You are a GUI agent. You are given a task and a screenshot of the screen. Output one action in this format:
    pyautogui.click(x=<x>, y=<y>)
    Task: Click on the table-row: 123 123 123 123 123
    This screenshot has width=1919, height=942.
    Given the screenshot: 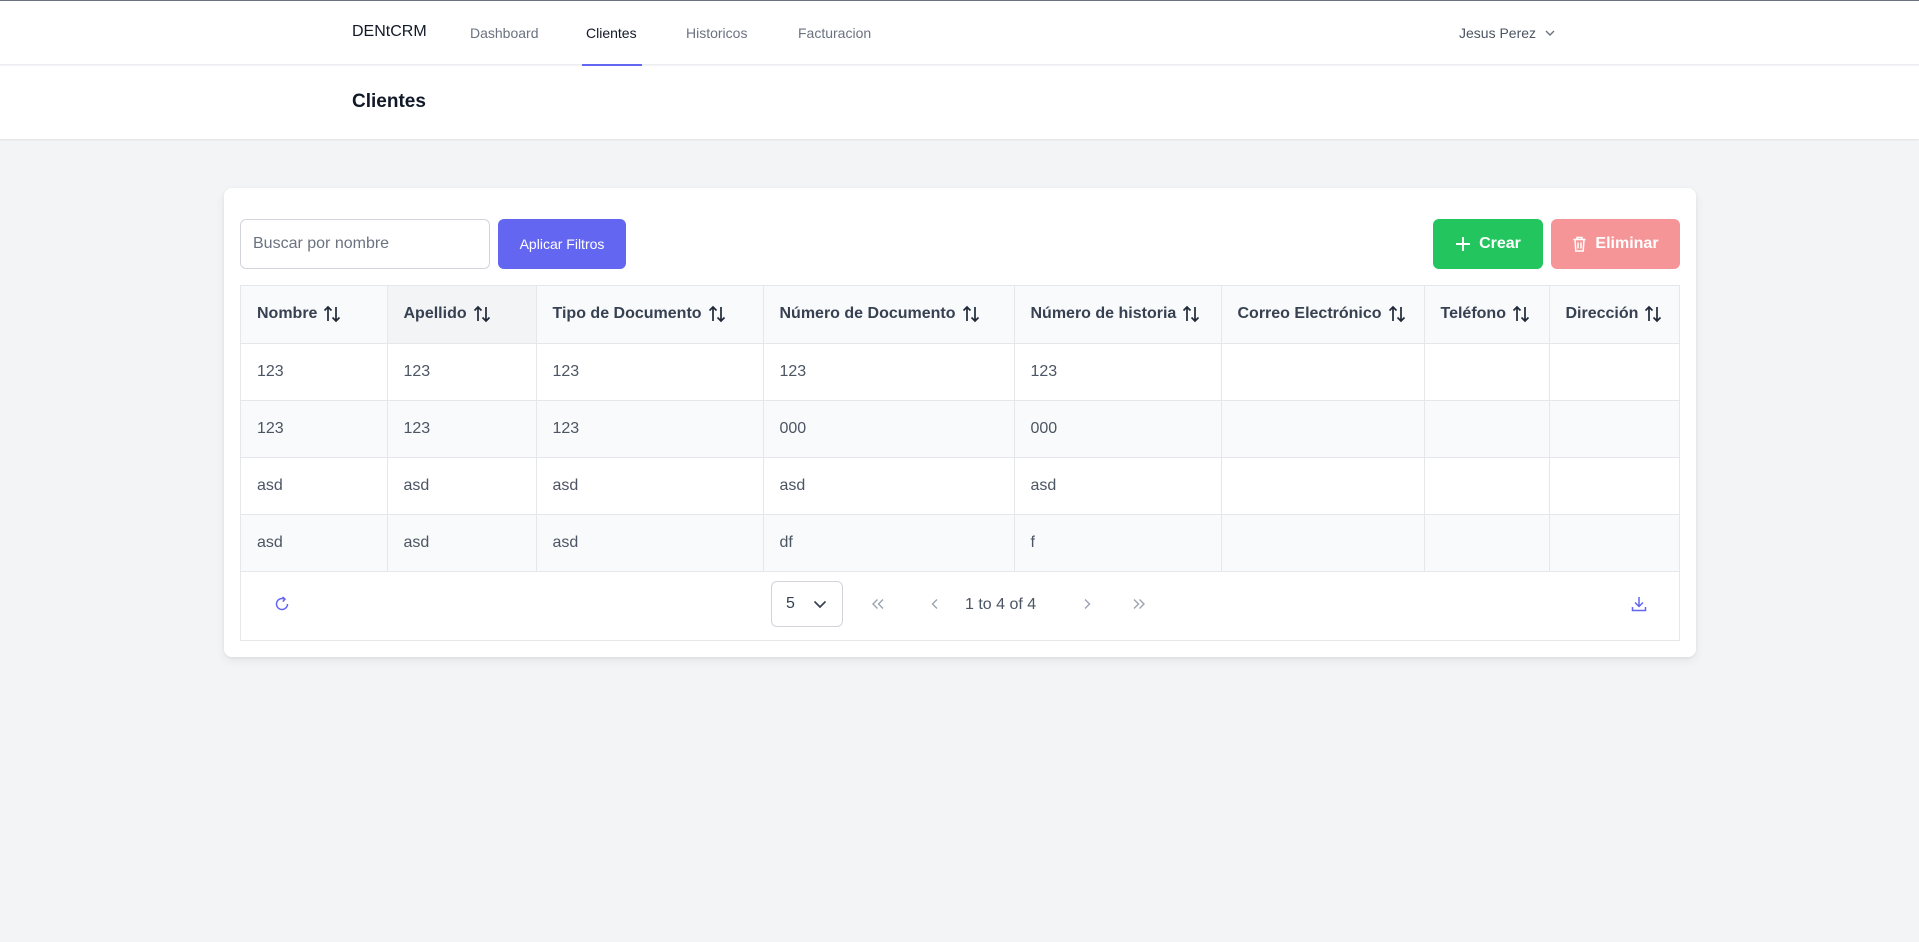 What is the action you would take?
    pyautogui.click(x=960, y=372)
    